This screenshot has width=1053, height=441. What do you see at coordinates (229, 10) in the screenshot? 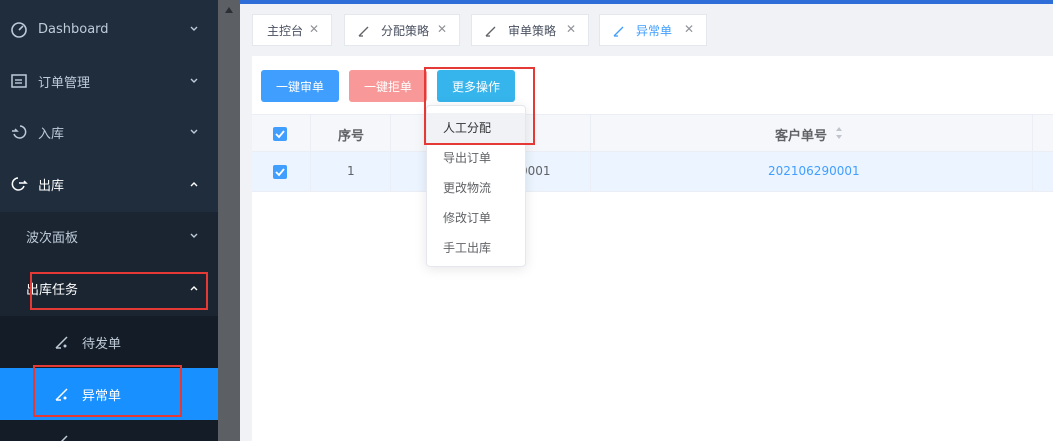
I see `collapse-arrow-icon` at bounding box center [229, 10].